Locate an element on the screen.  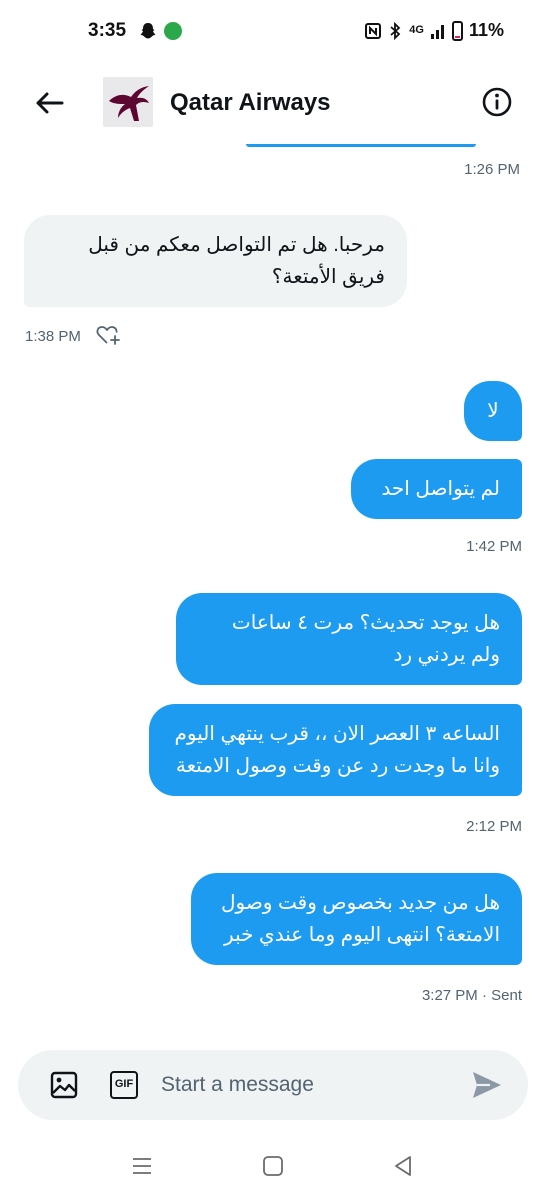
back-button is located at coordinates (49, 103).